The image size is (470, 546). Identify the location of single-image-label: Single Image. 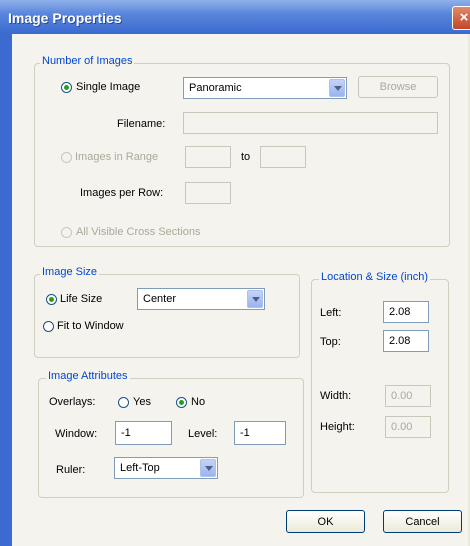
(108, 87).